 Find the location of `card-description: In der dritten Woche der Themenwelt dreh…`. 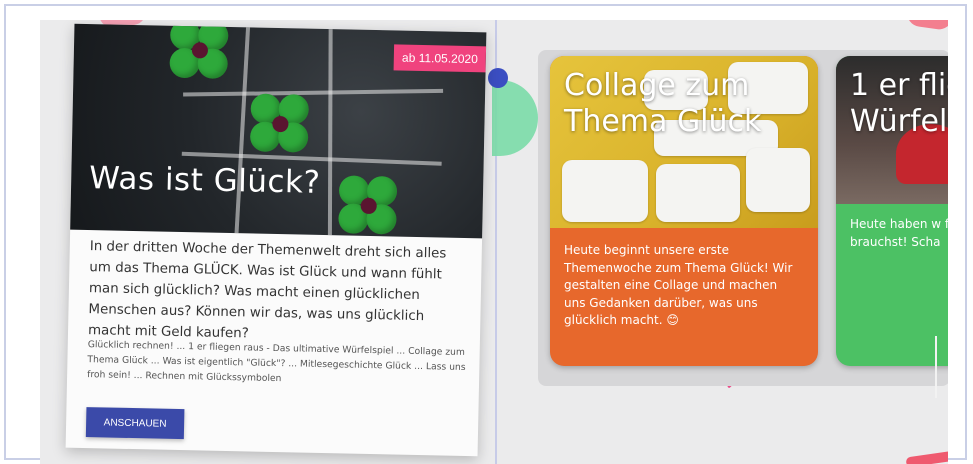

card-description: In der dritten Woche der Themenwelt dreh… is located at coordinates (267, 290).